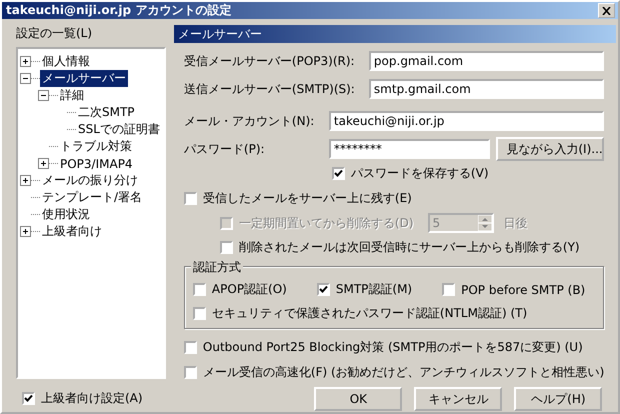 The width and height of the screenshot is (620, 414). What do you see at coordinates (516, 223) in the screenshot?
I see `days-unit: 日後` at bounding box center [516, 223].